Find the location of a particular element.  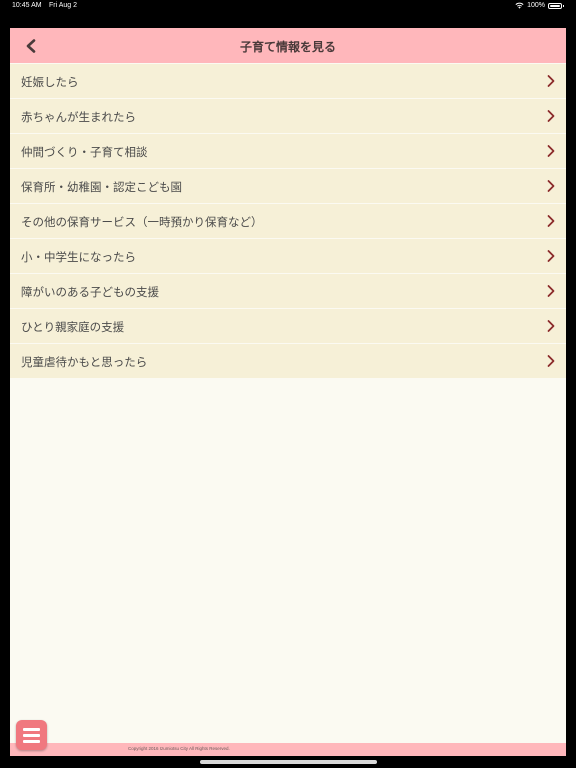

status-right: 100% is located at coordinates (539, 5).